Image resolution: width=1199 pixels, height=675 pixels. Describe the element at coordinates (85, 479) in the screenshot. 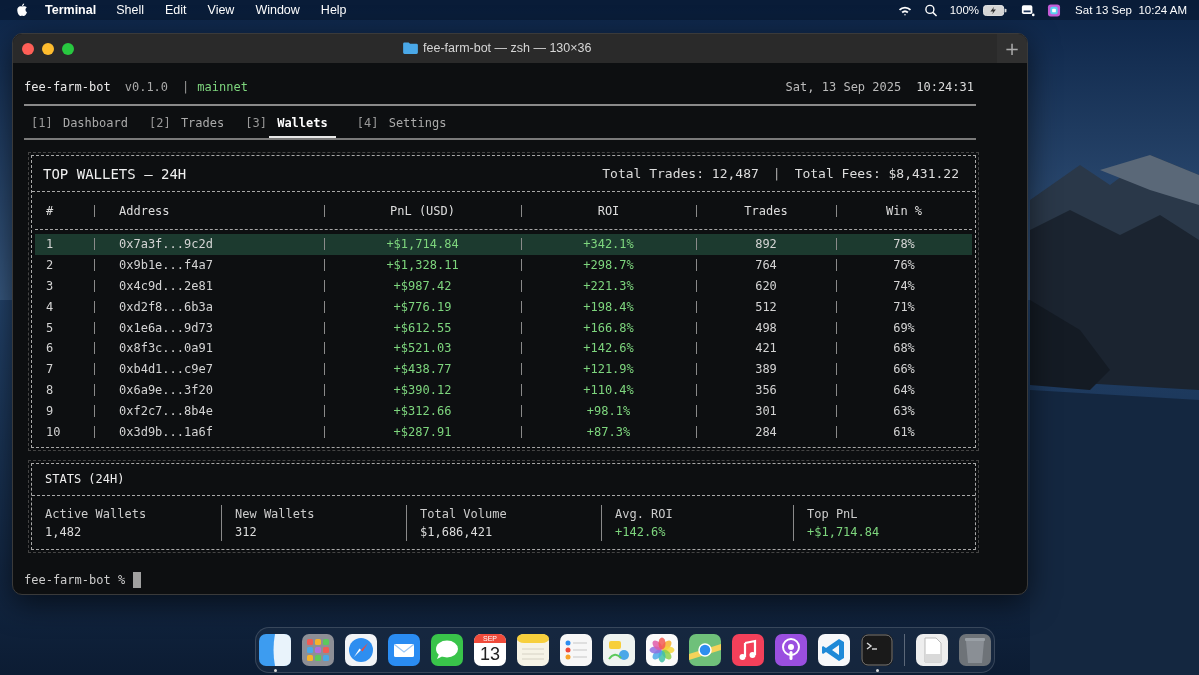

I see `panel-title: STATS (24H)` at that location.